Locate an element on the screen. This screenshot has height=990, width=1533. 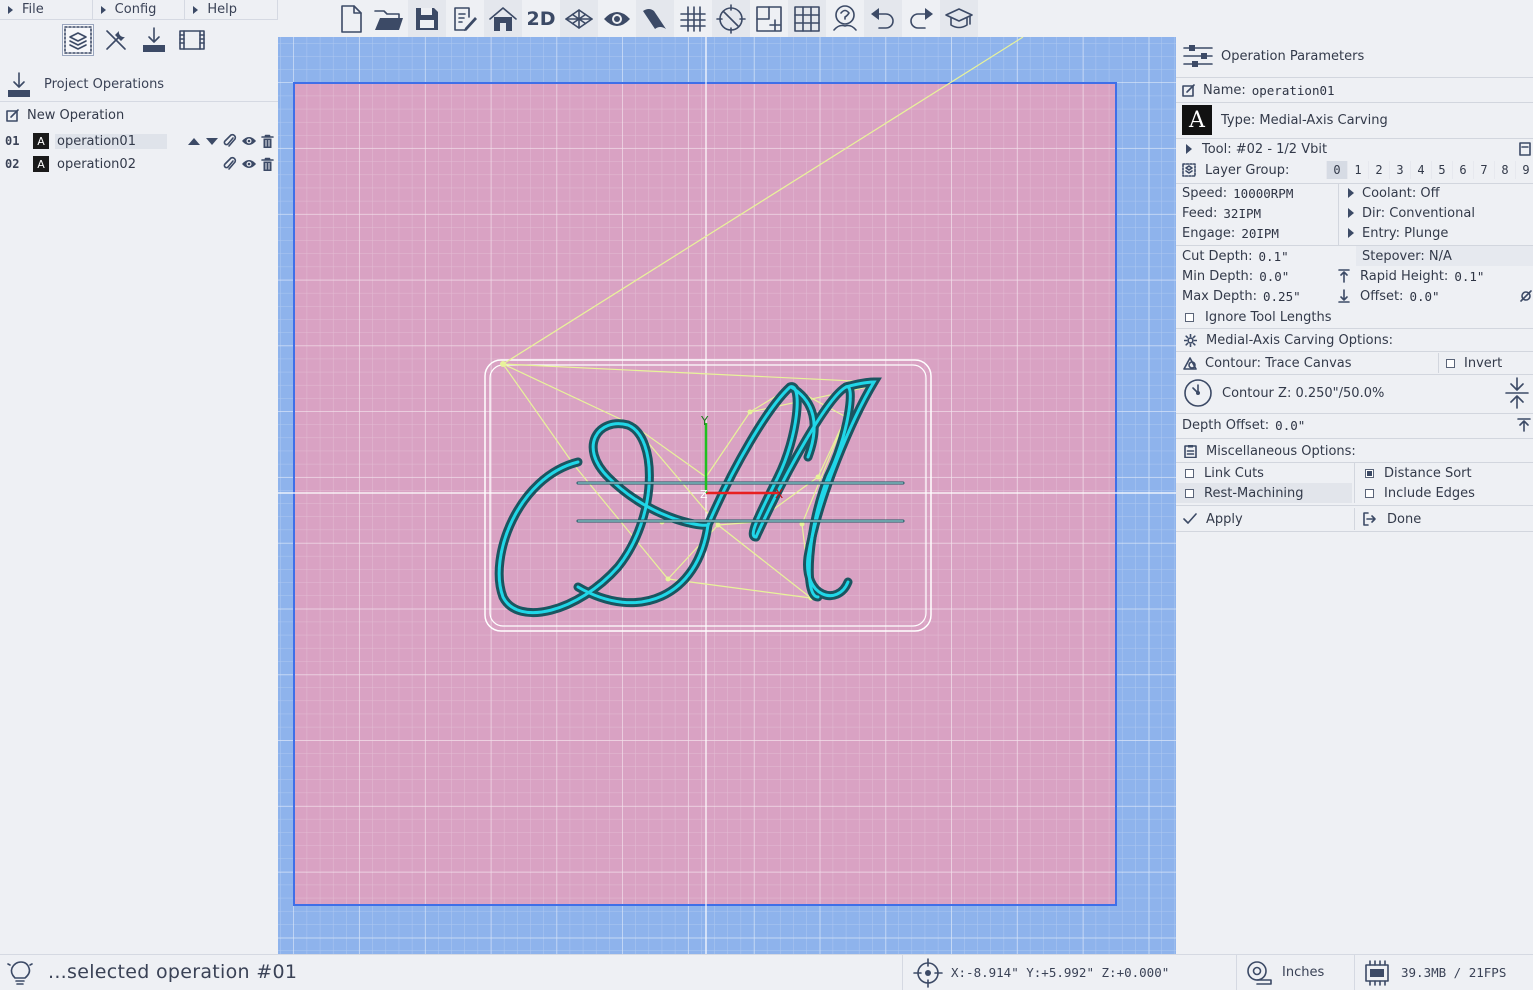
units-toggle: Inches is located at coordinates (1303, 972).